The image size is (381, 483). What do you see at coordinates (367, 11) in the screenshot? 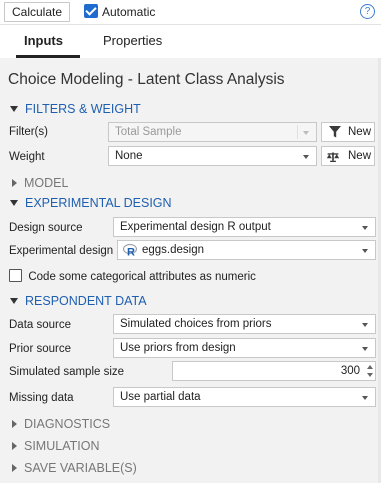
I see `help-icon: ?` at bounding box center [367, 11].